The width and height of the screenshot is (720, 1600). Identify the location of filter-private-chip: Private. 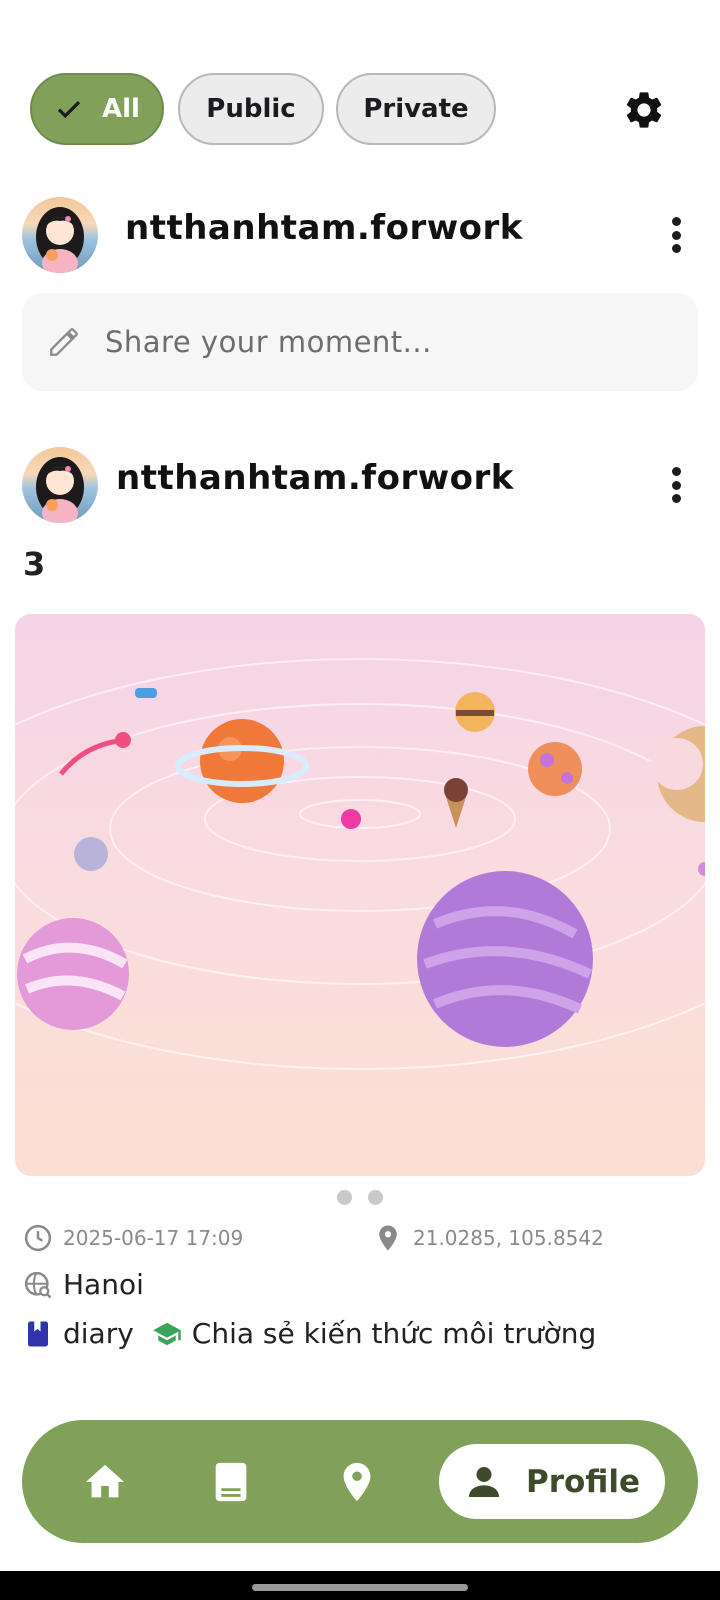
(416, 109).